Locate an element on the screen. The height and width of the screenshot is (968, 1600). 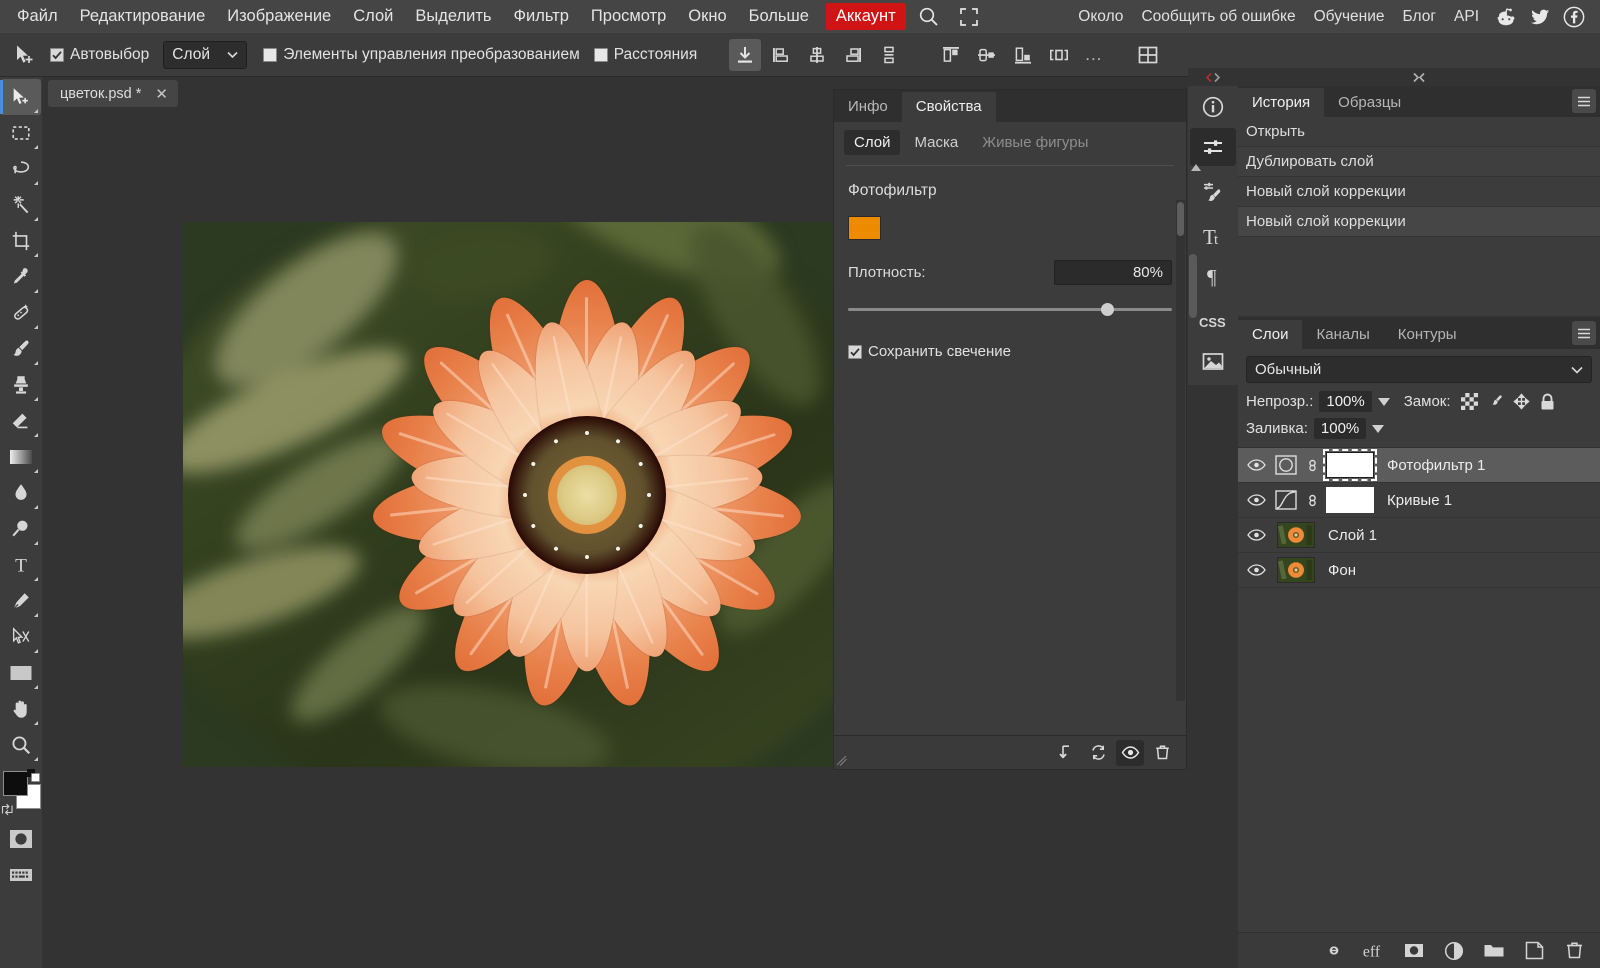
twitter-icon is located at coordinates (1540, 17).